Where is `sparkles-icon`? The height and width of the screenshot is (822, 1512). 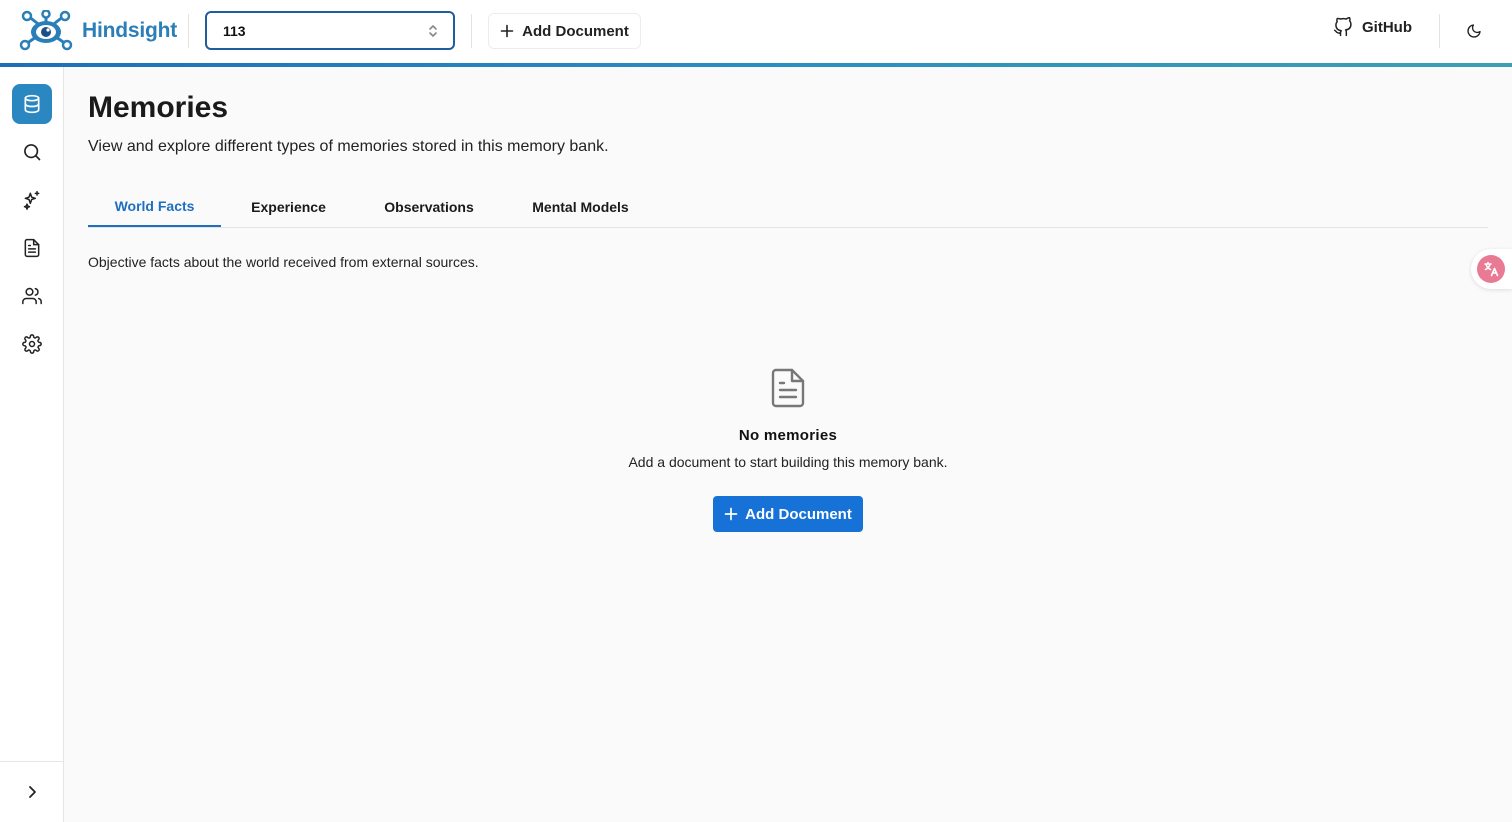 sparkles-icon is located at coordinates (31, 200).